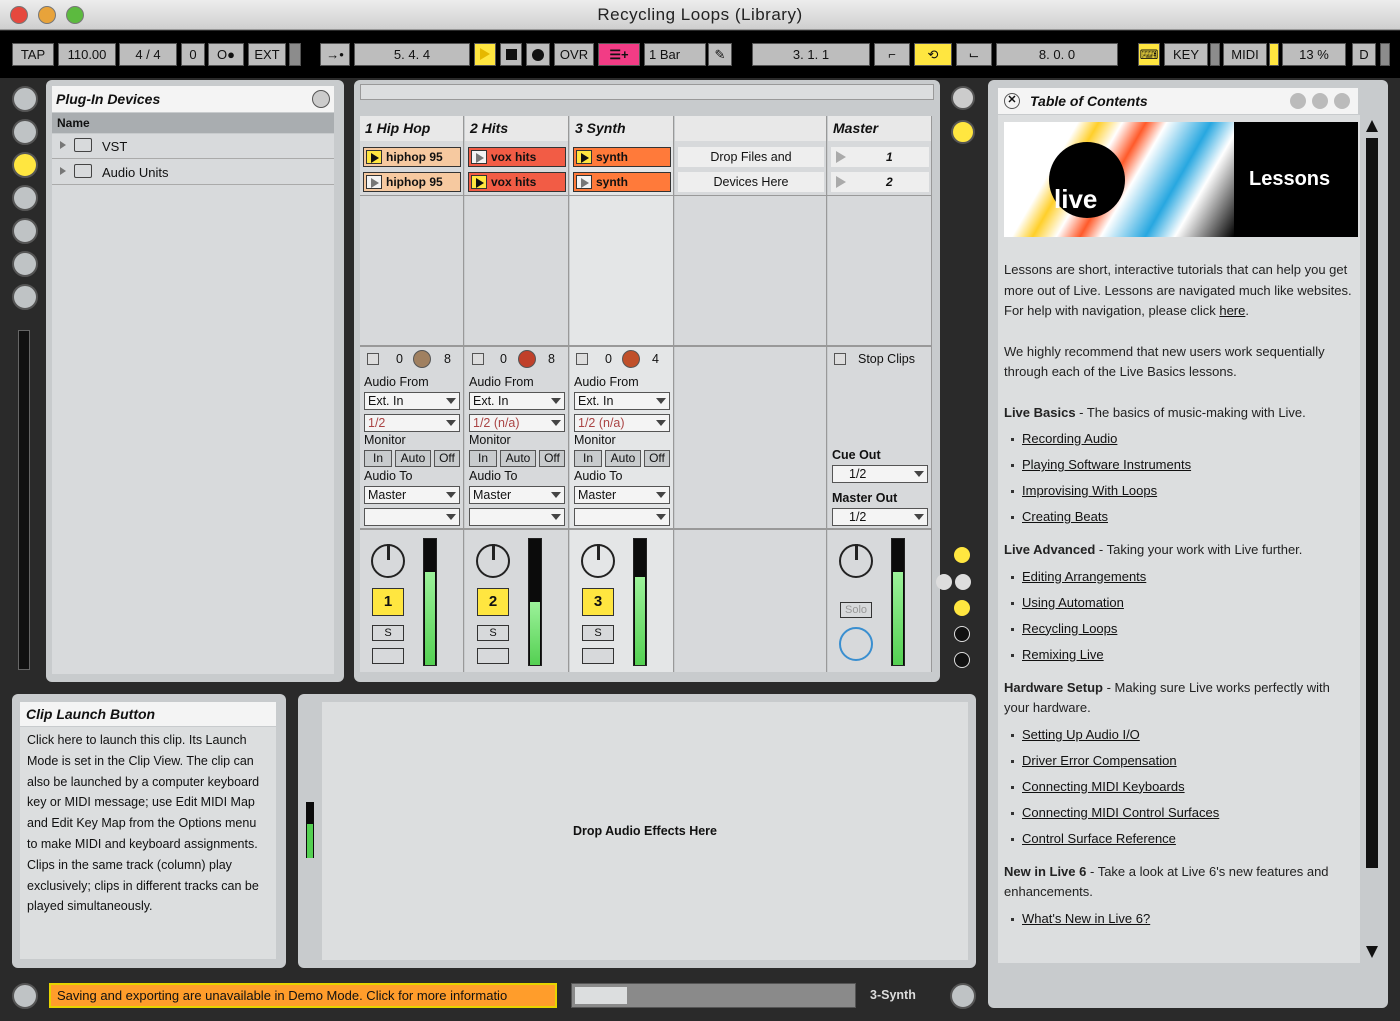  I want to click on file-browser-1-icon, so click(25, 198).